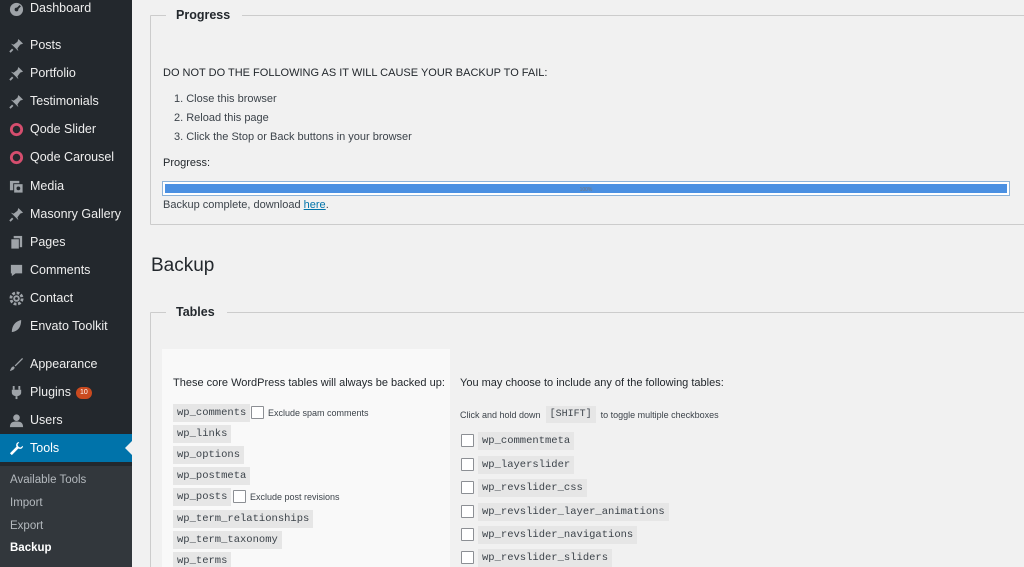  What do you see at coordinates (532, 488) in the screenshot?
I see `optional-table-name: wp_revslider_css` at bounding box center [532, 488].